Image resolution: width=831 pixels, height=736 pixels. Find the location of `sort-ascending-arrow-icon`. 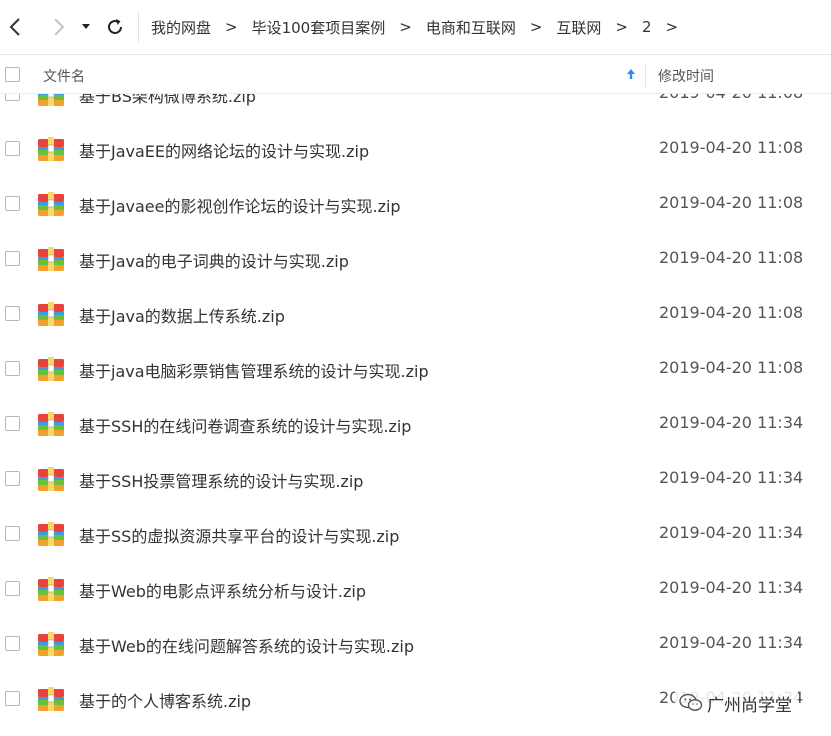

sort-ascending-arrow-icon is located at coordinates (631, 74).